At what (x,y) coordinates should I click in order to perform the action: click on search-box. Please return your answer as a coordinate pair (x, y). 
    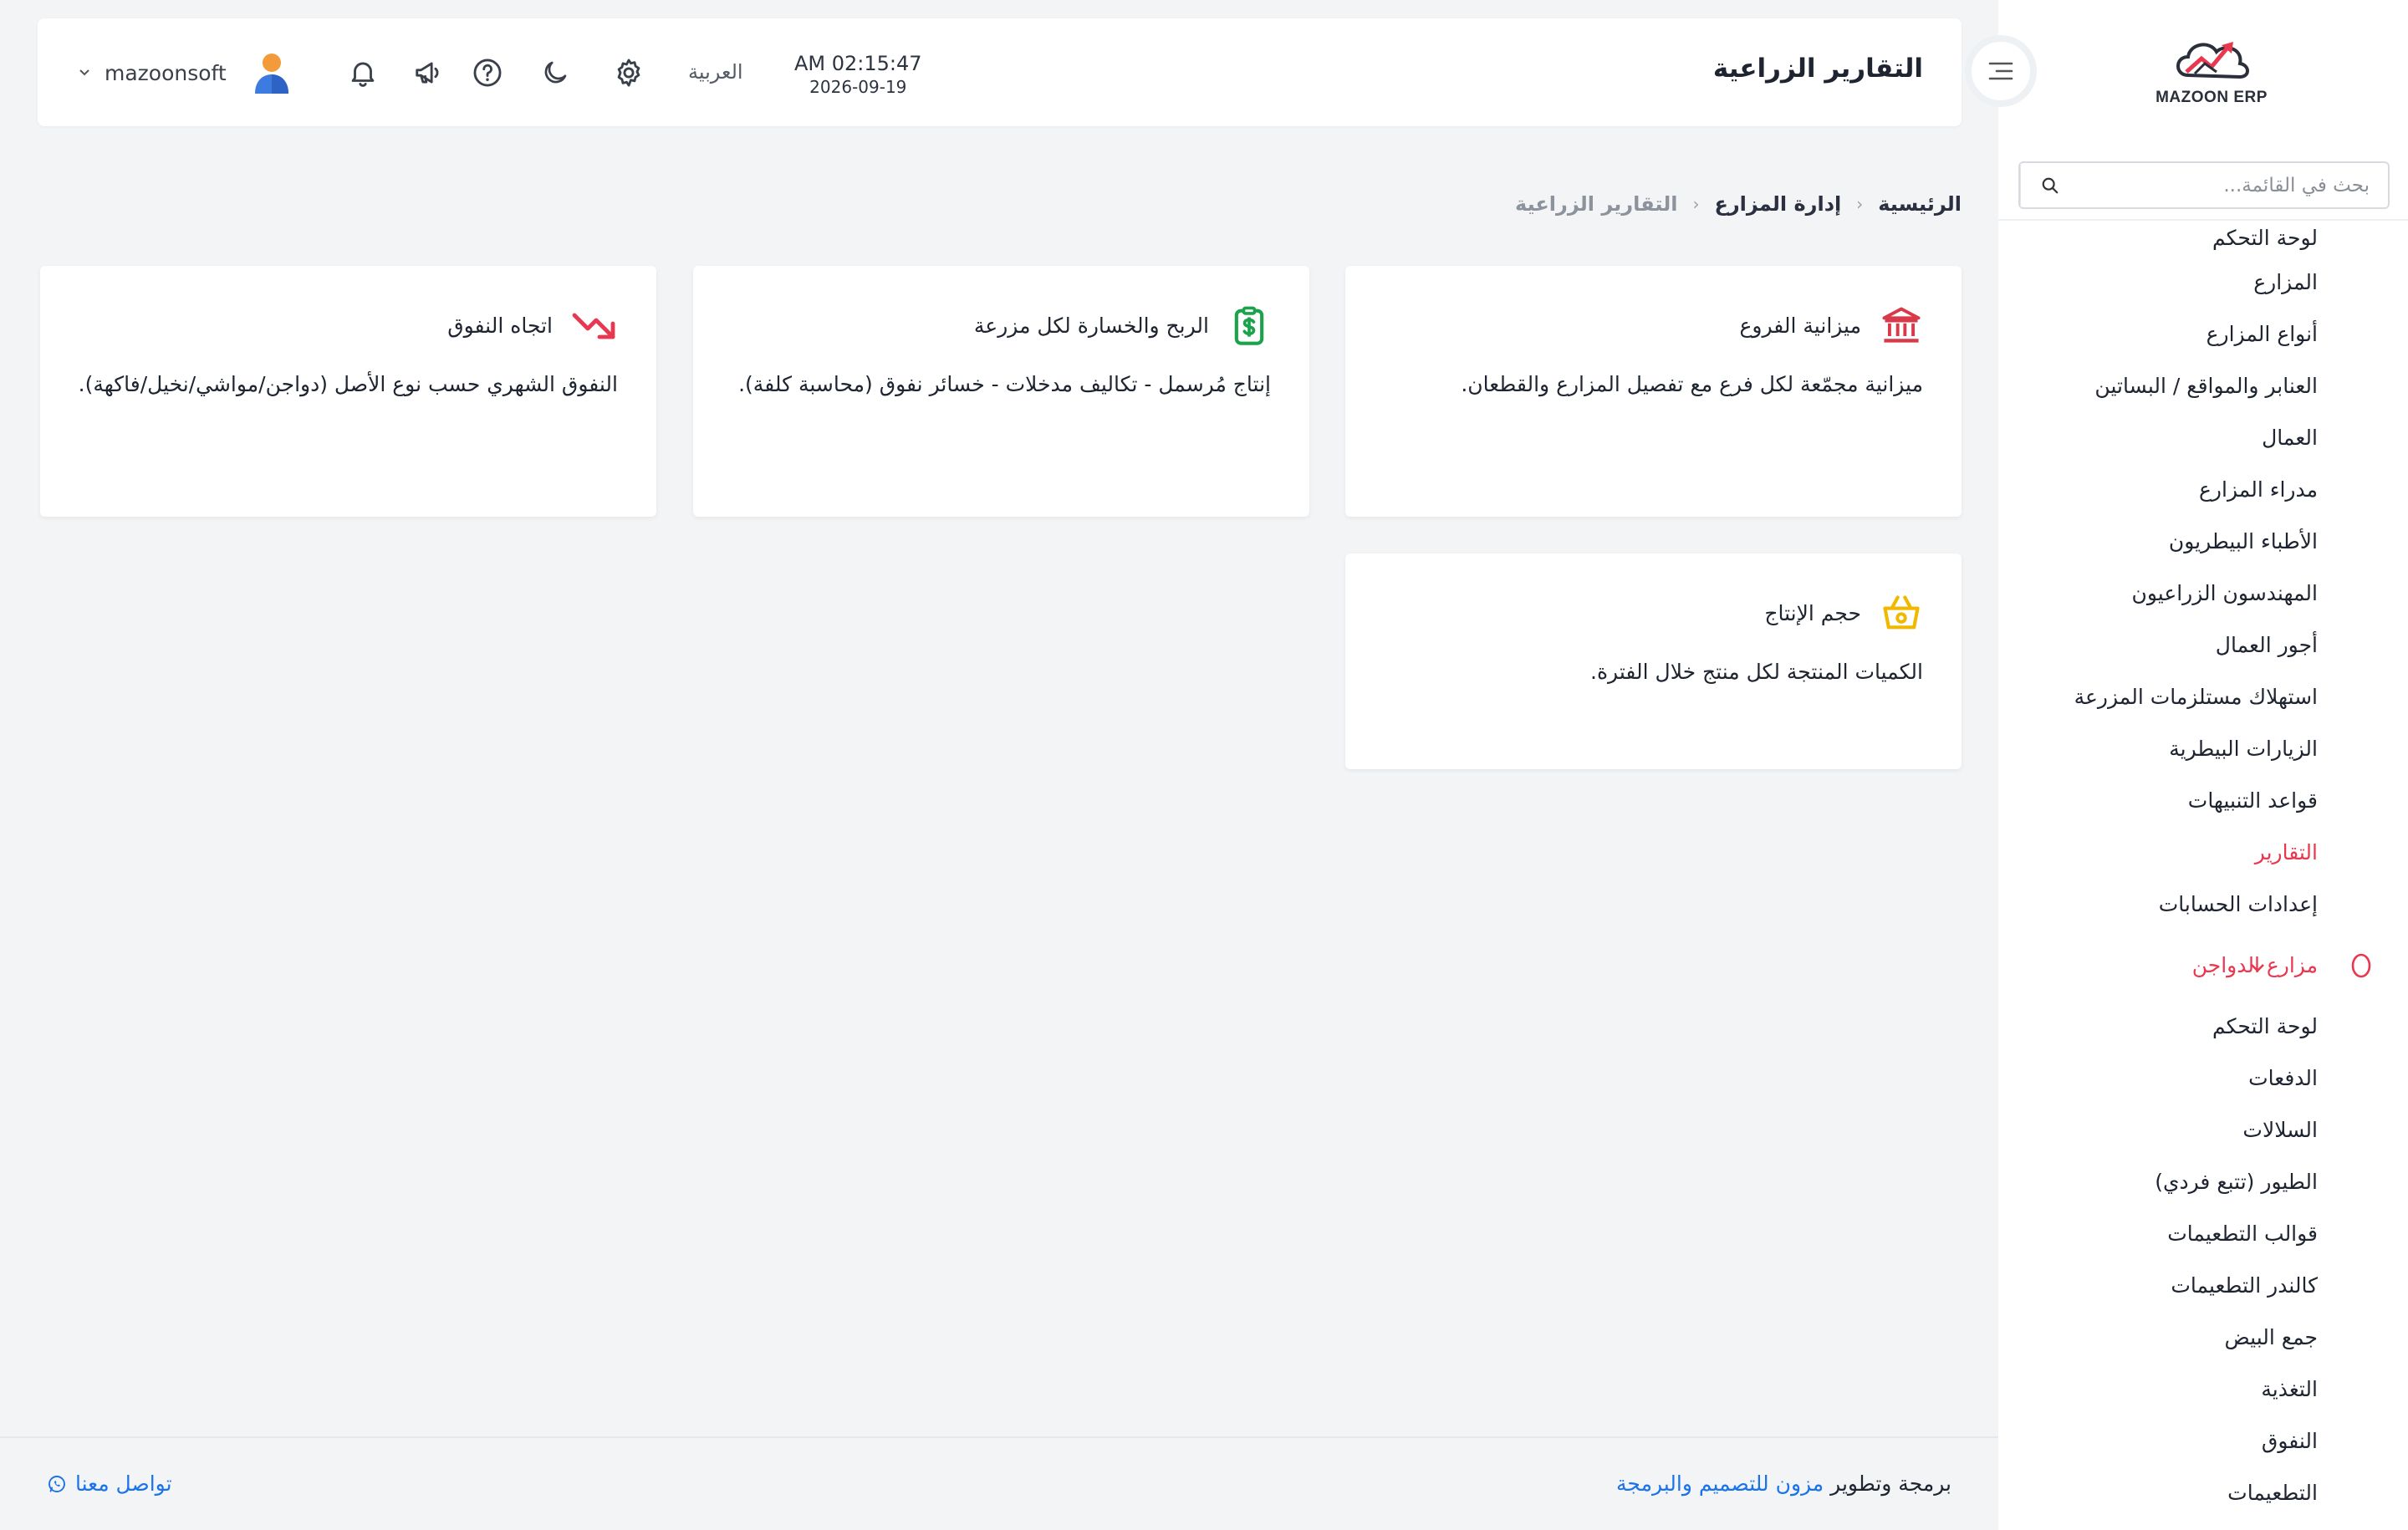
    Looking at the image, I should click on (2204, 185).